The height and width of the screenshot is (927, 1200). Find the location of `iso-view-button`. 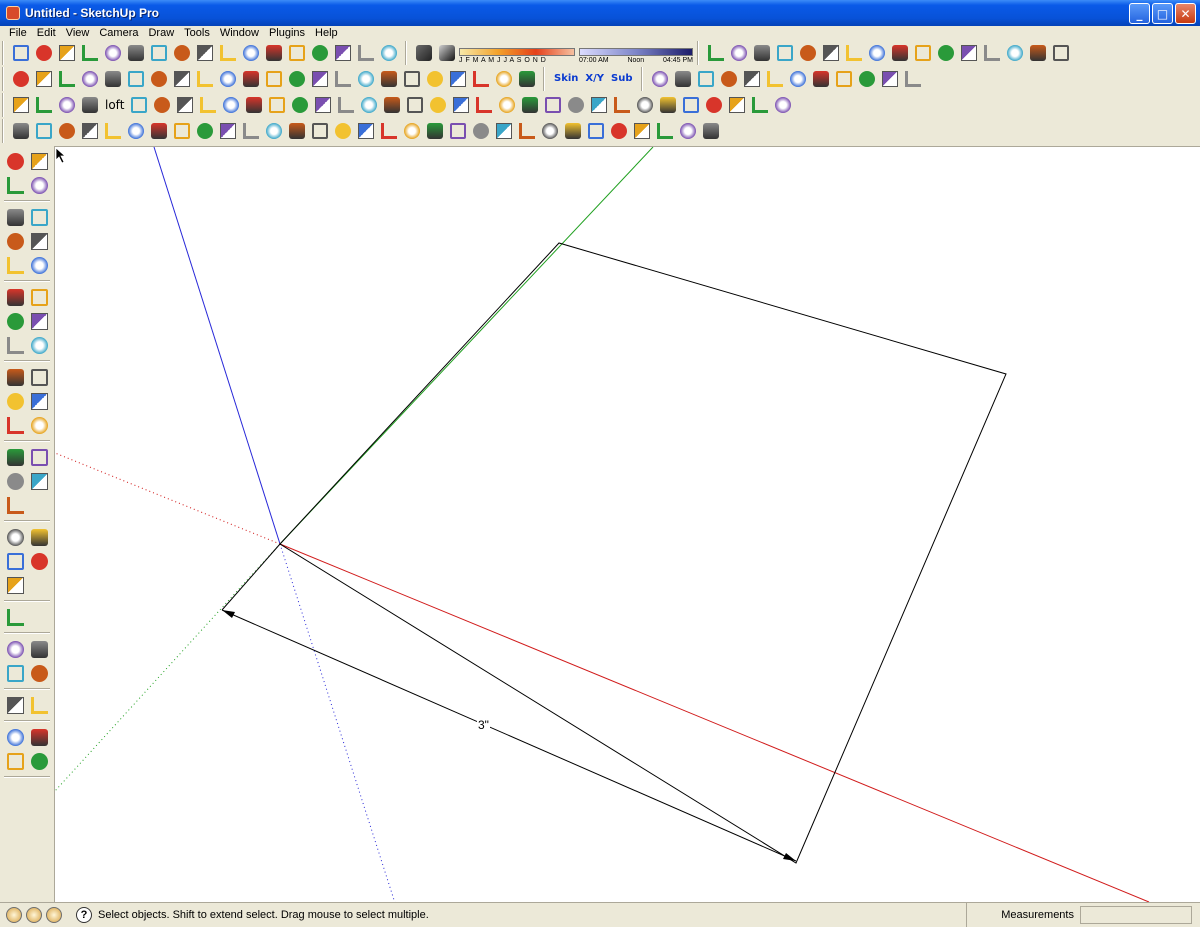

iso-view-button is located at coordinates (274, 53).